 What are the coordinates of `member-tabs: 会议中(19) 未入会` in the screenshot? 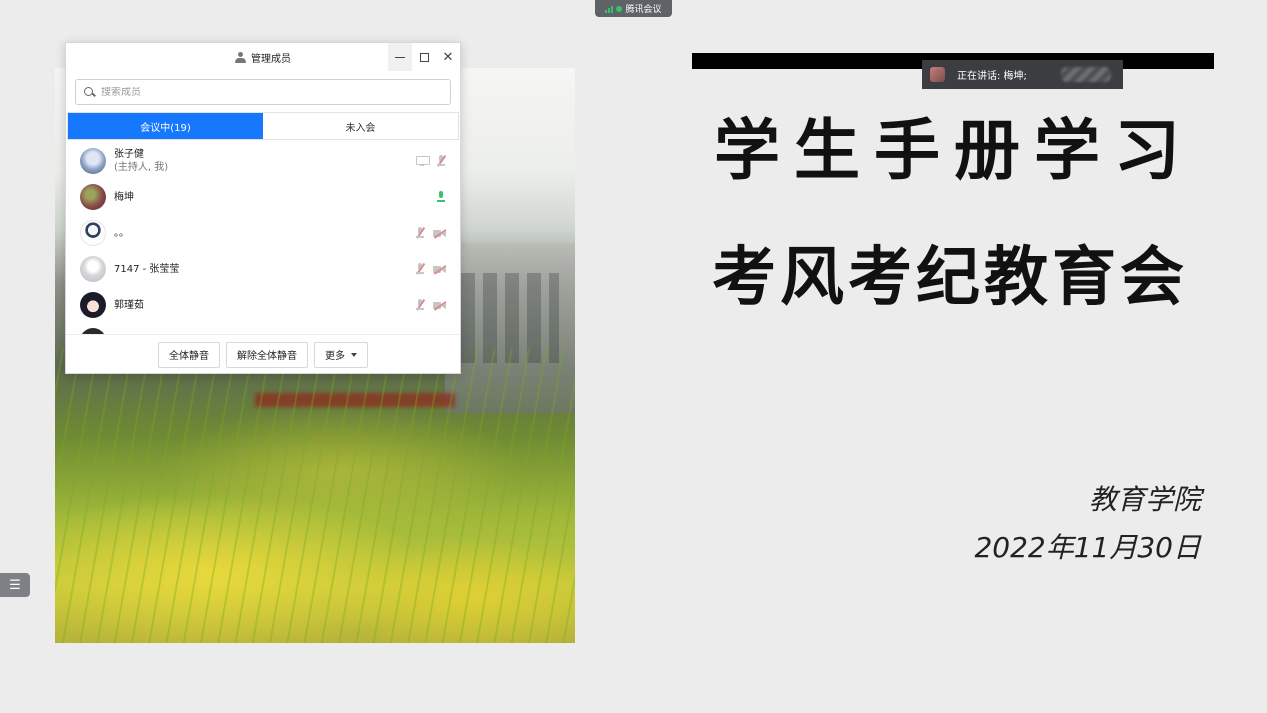 It's located at (263, 126).